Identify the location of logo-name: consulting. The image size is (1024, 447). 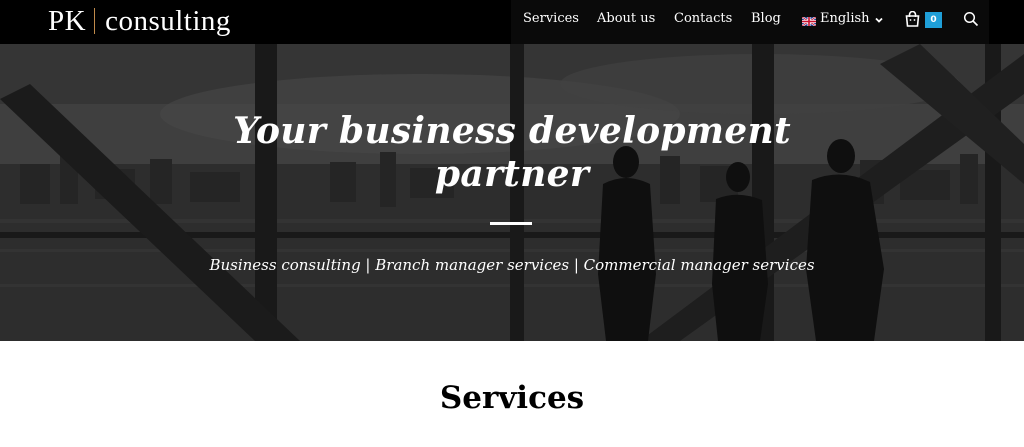
(168, 21).